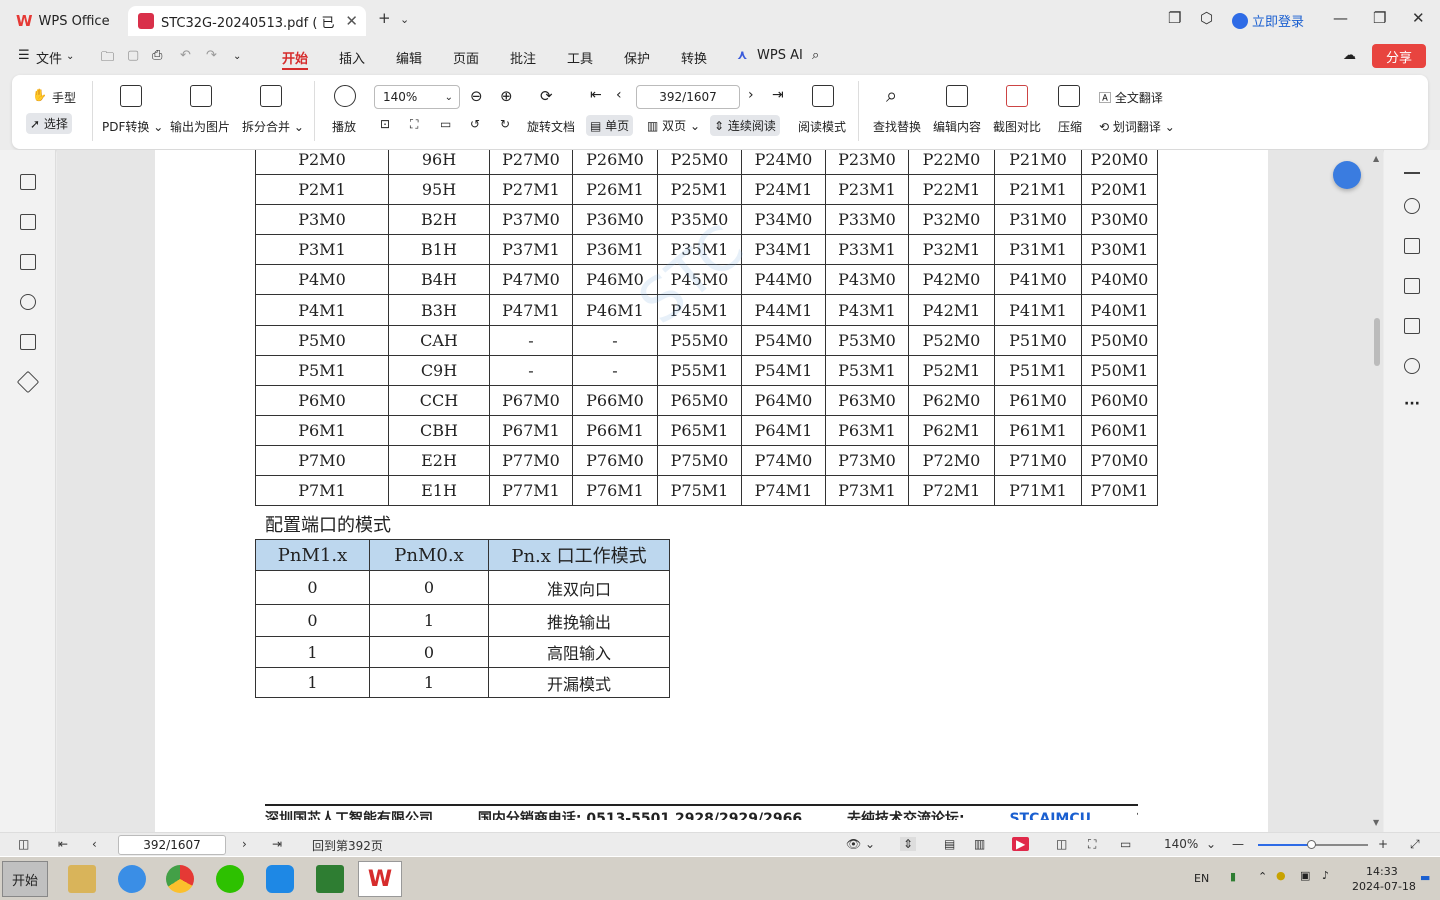 The width and height of the screenshot is (1440, 900). I want to click on double-page-view-icon: ▥, so click(979, 844).